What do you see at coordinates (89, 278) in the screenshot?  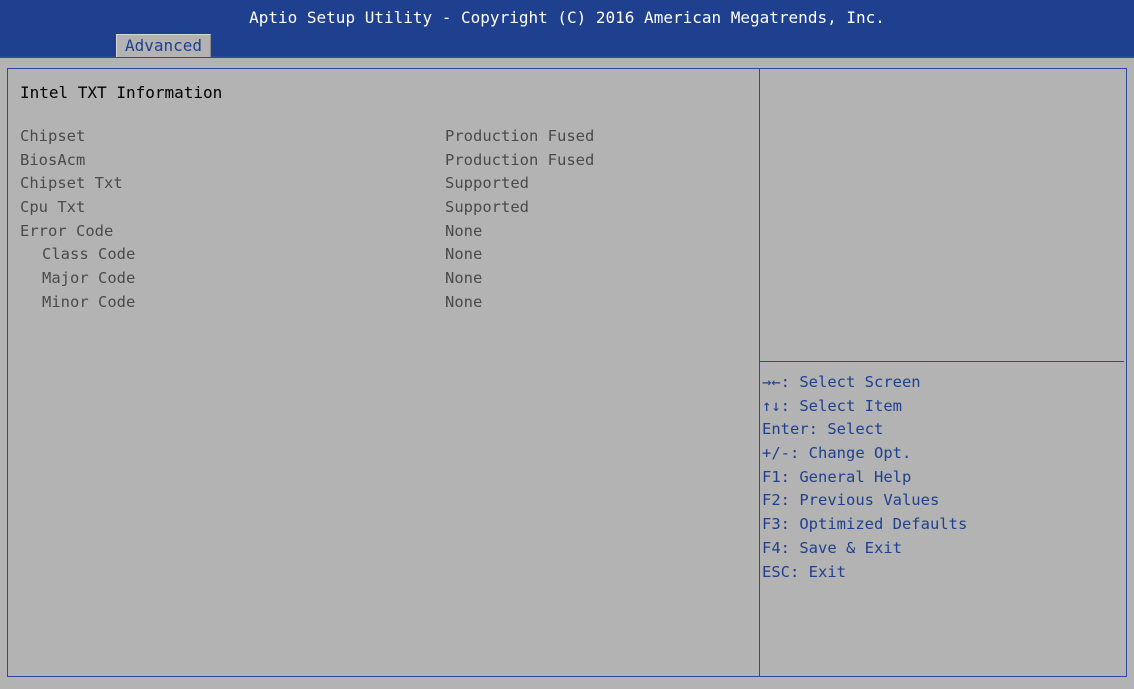 I see `row-label: Major Code` at bounding box center [89, 278].